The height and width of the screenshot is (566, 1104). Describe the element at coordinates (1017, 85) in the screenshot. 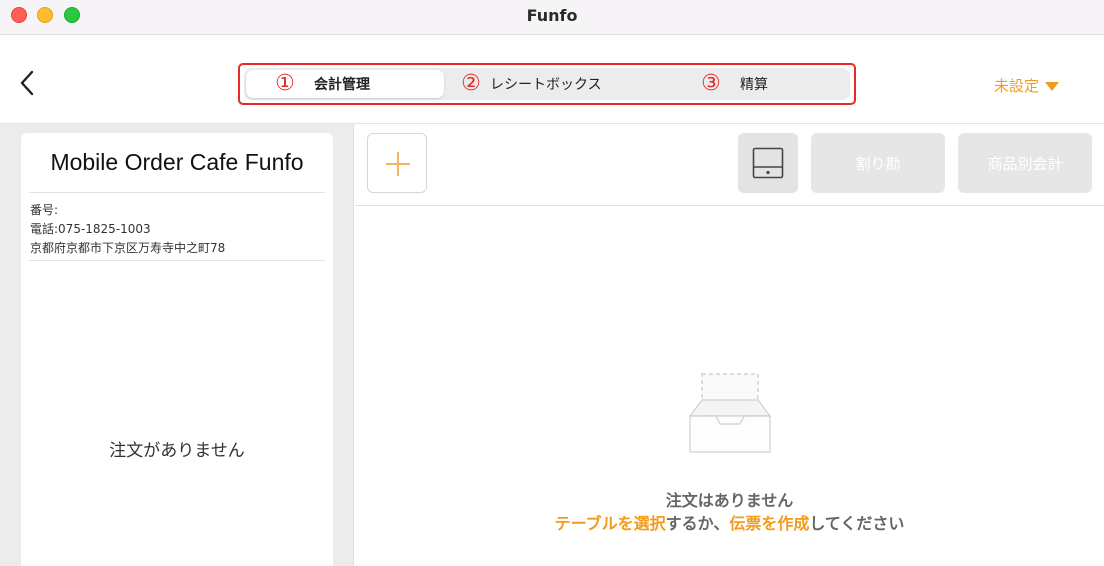

I see `filter-dropdown-label: 未設定` at that location.